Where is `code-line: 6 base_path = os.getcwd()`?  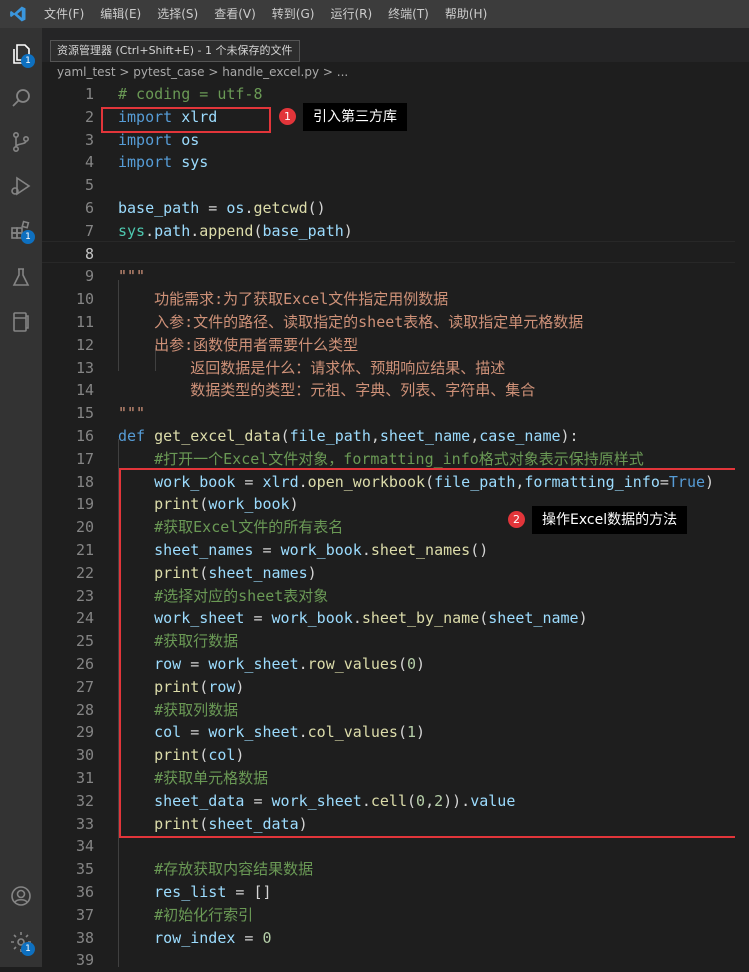
code-line: 6 base_path = os.getcwd() is located at coordinates (395, 208).